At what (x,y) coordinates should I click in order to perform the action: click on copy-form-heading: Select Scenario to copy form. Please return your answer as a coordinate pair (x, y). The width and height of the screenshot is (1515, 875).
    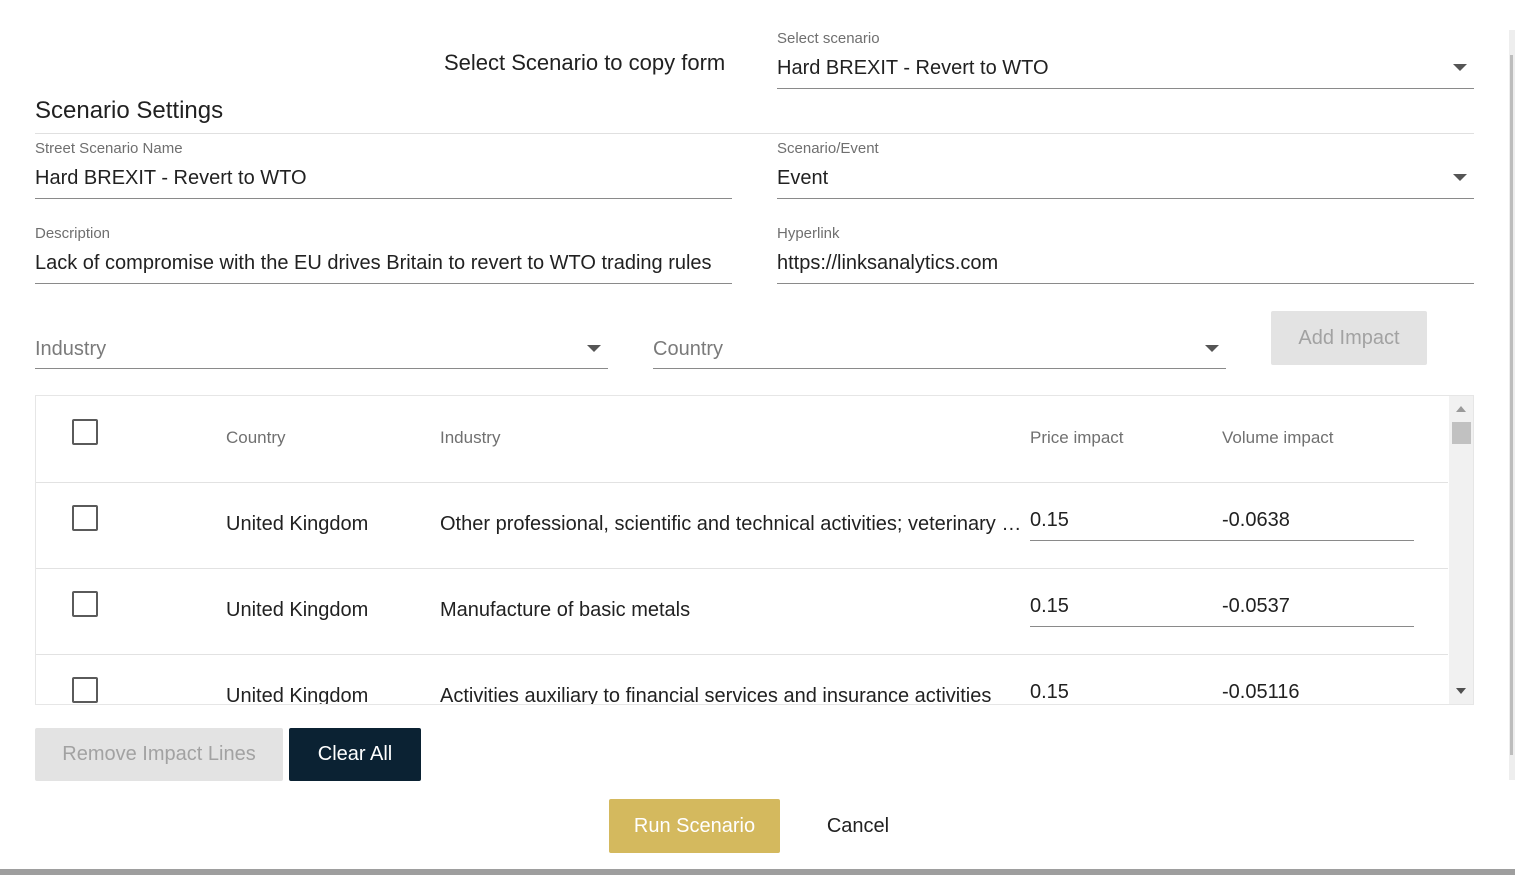
    Looking at the image, I should click on (585, 62).